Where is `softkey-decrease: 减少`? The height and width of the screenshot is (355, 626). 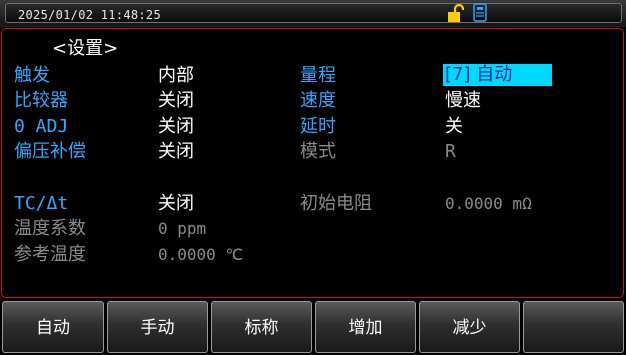
softkey-decrease: 减少 is located at coordinates (469, 327).